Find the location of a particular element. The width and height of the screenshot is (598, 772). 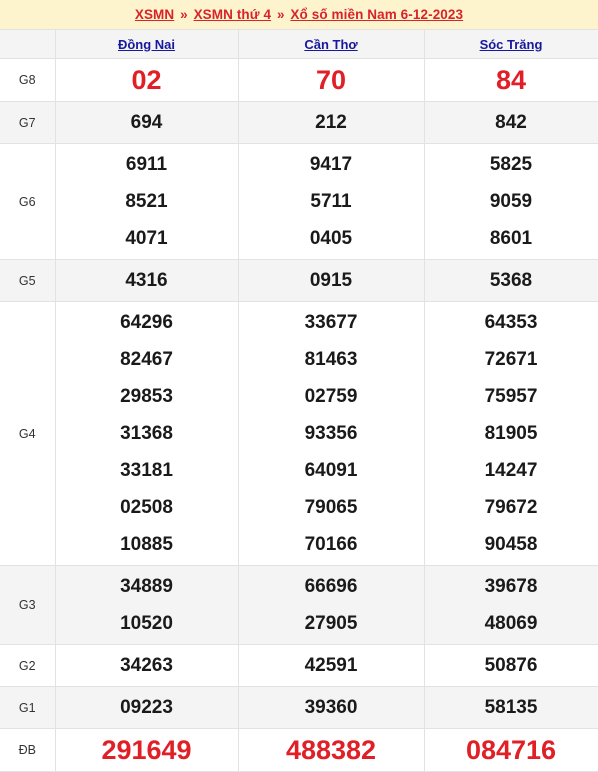

prize-row-g7: G7 694 212 842 is located at coordinates (299, 122).